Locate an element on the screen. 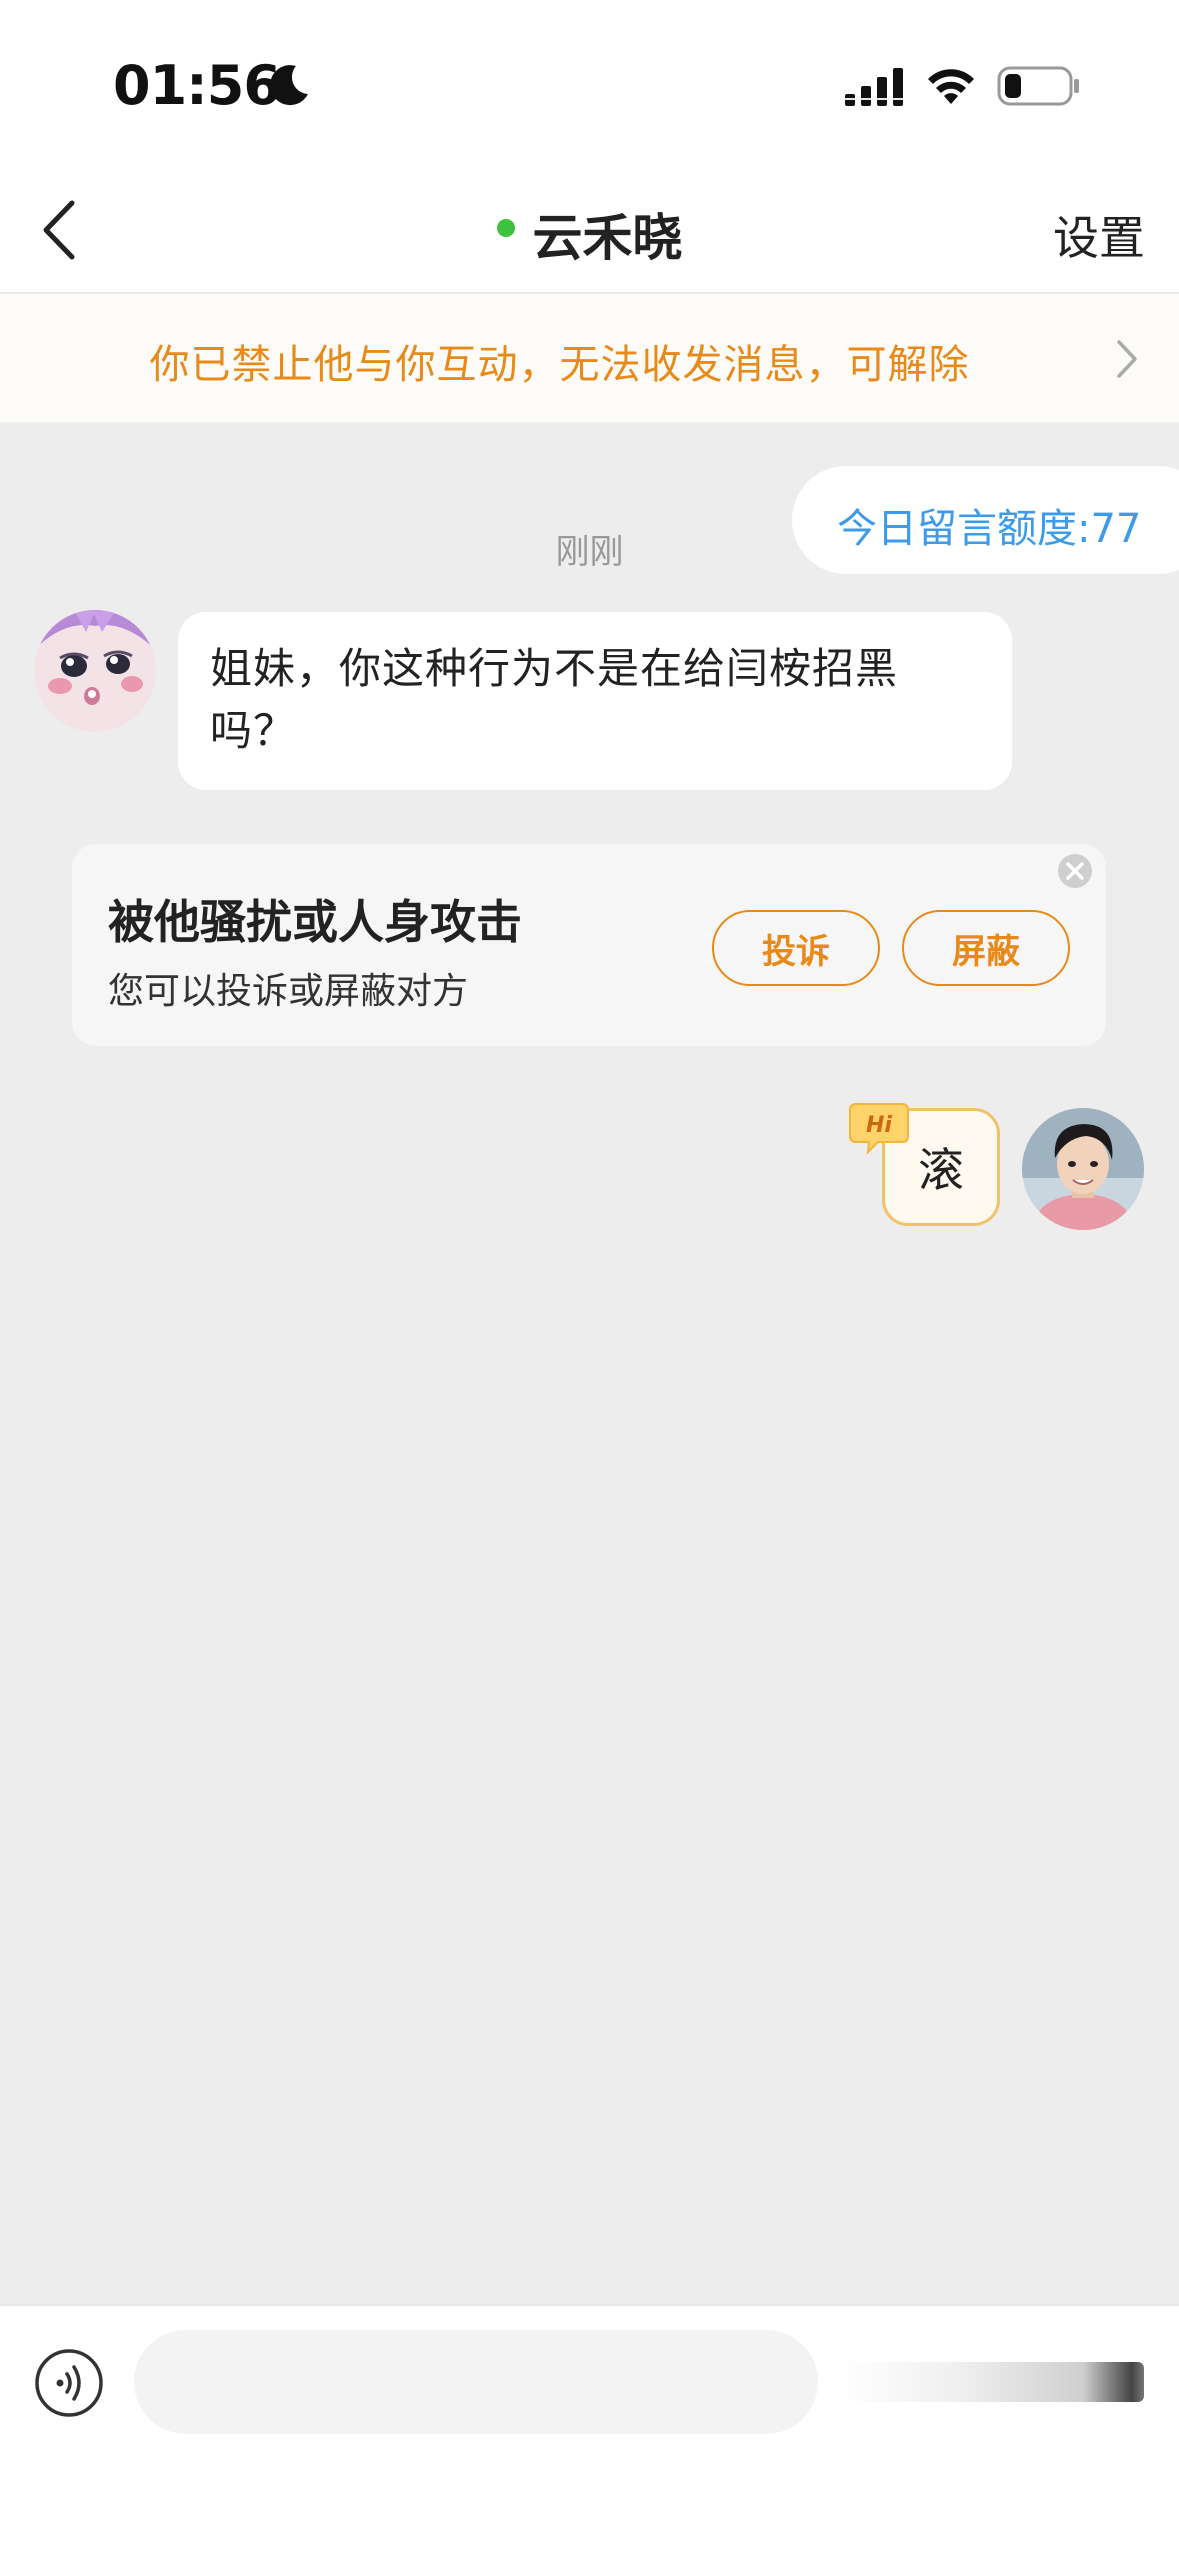  input-bar is located at coordinates (589, 2430).